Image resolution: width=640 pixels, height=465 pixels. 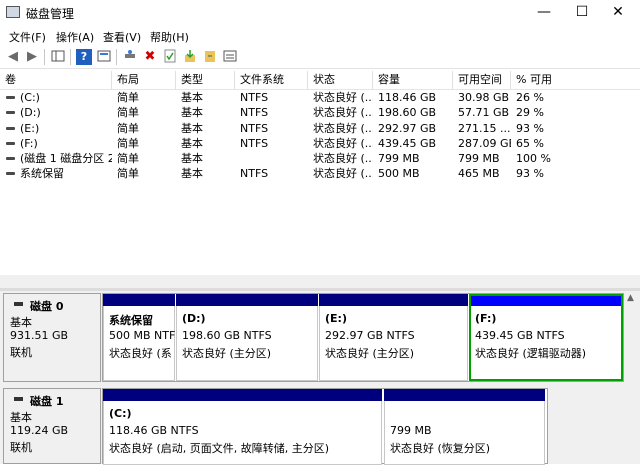 What do you see at coordinates (219, 448) in the screenshot?
I see `partition-status: 状态良好 (启动, 页面文件, 故障转储, 主分区)` at bounding box center [219, 448].